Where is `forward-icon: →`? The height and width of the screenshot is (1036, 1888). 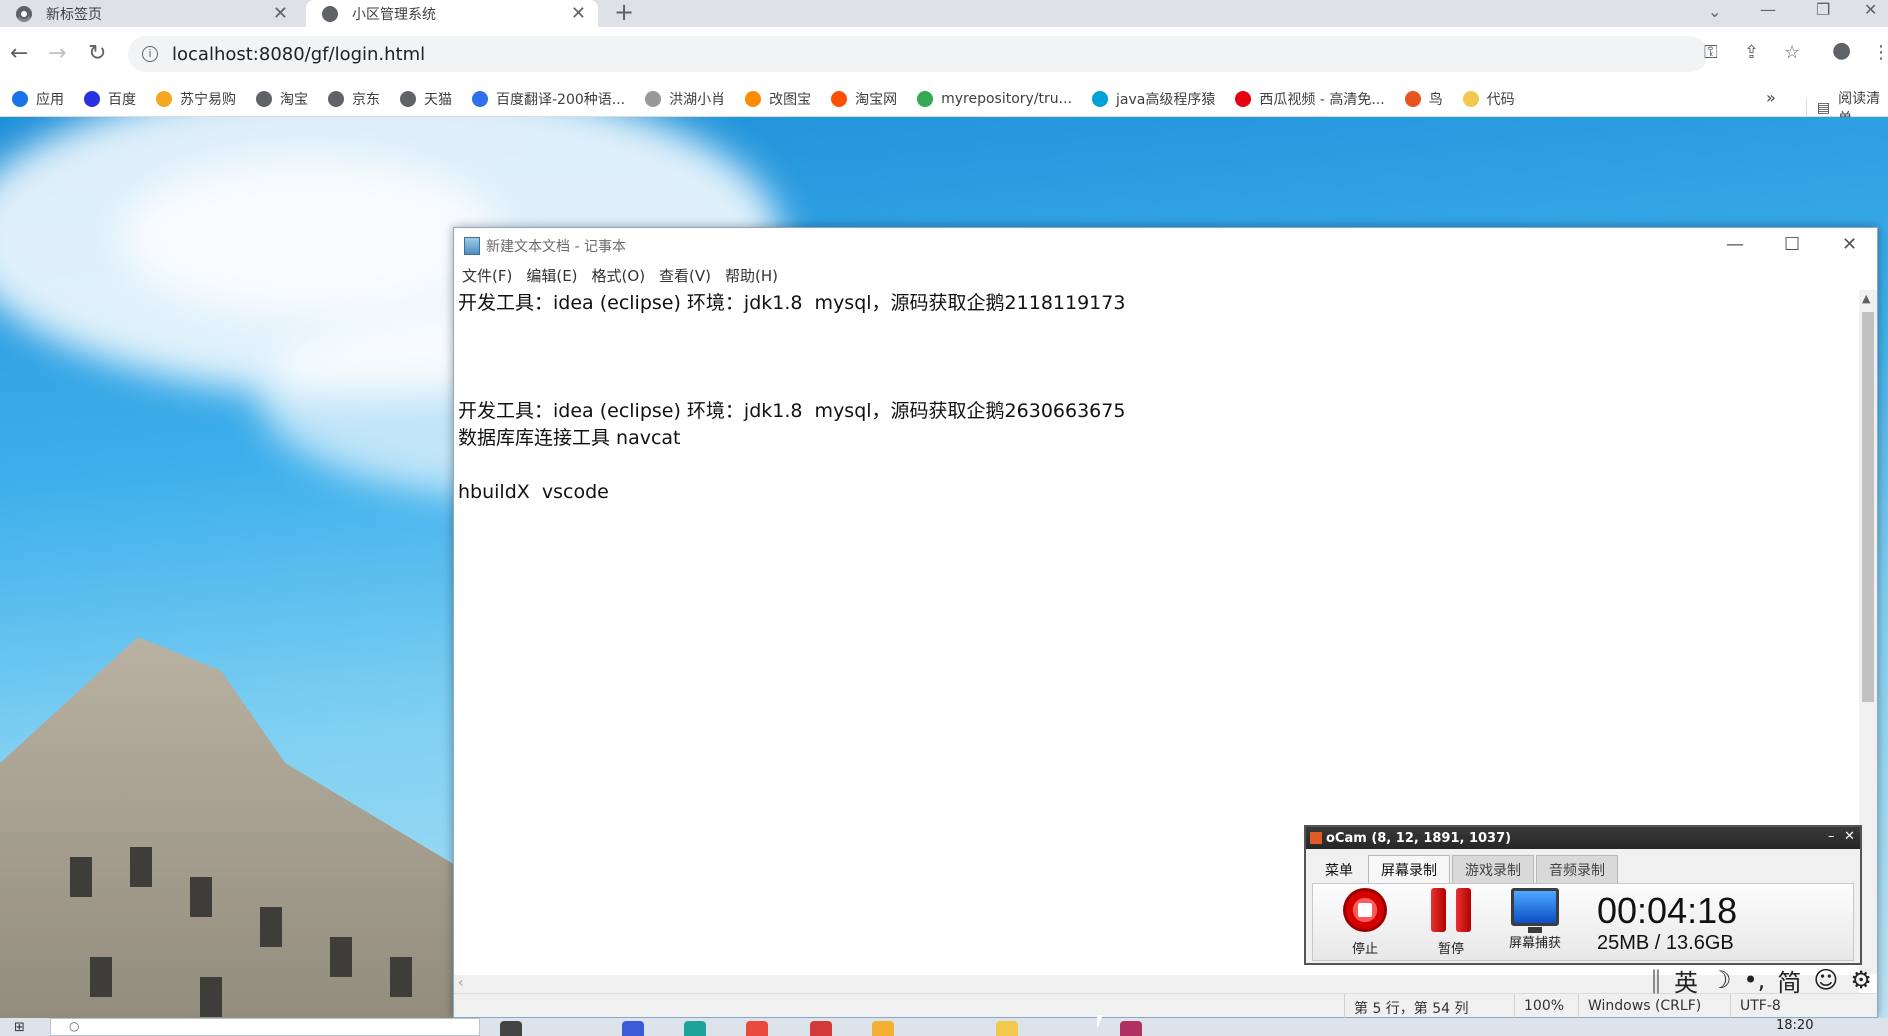
forward-icon: → is located at coordinates (57, 53).